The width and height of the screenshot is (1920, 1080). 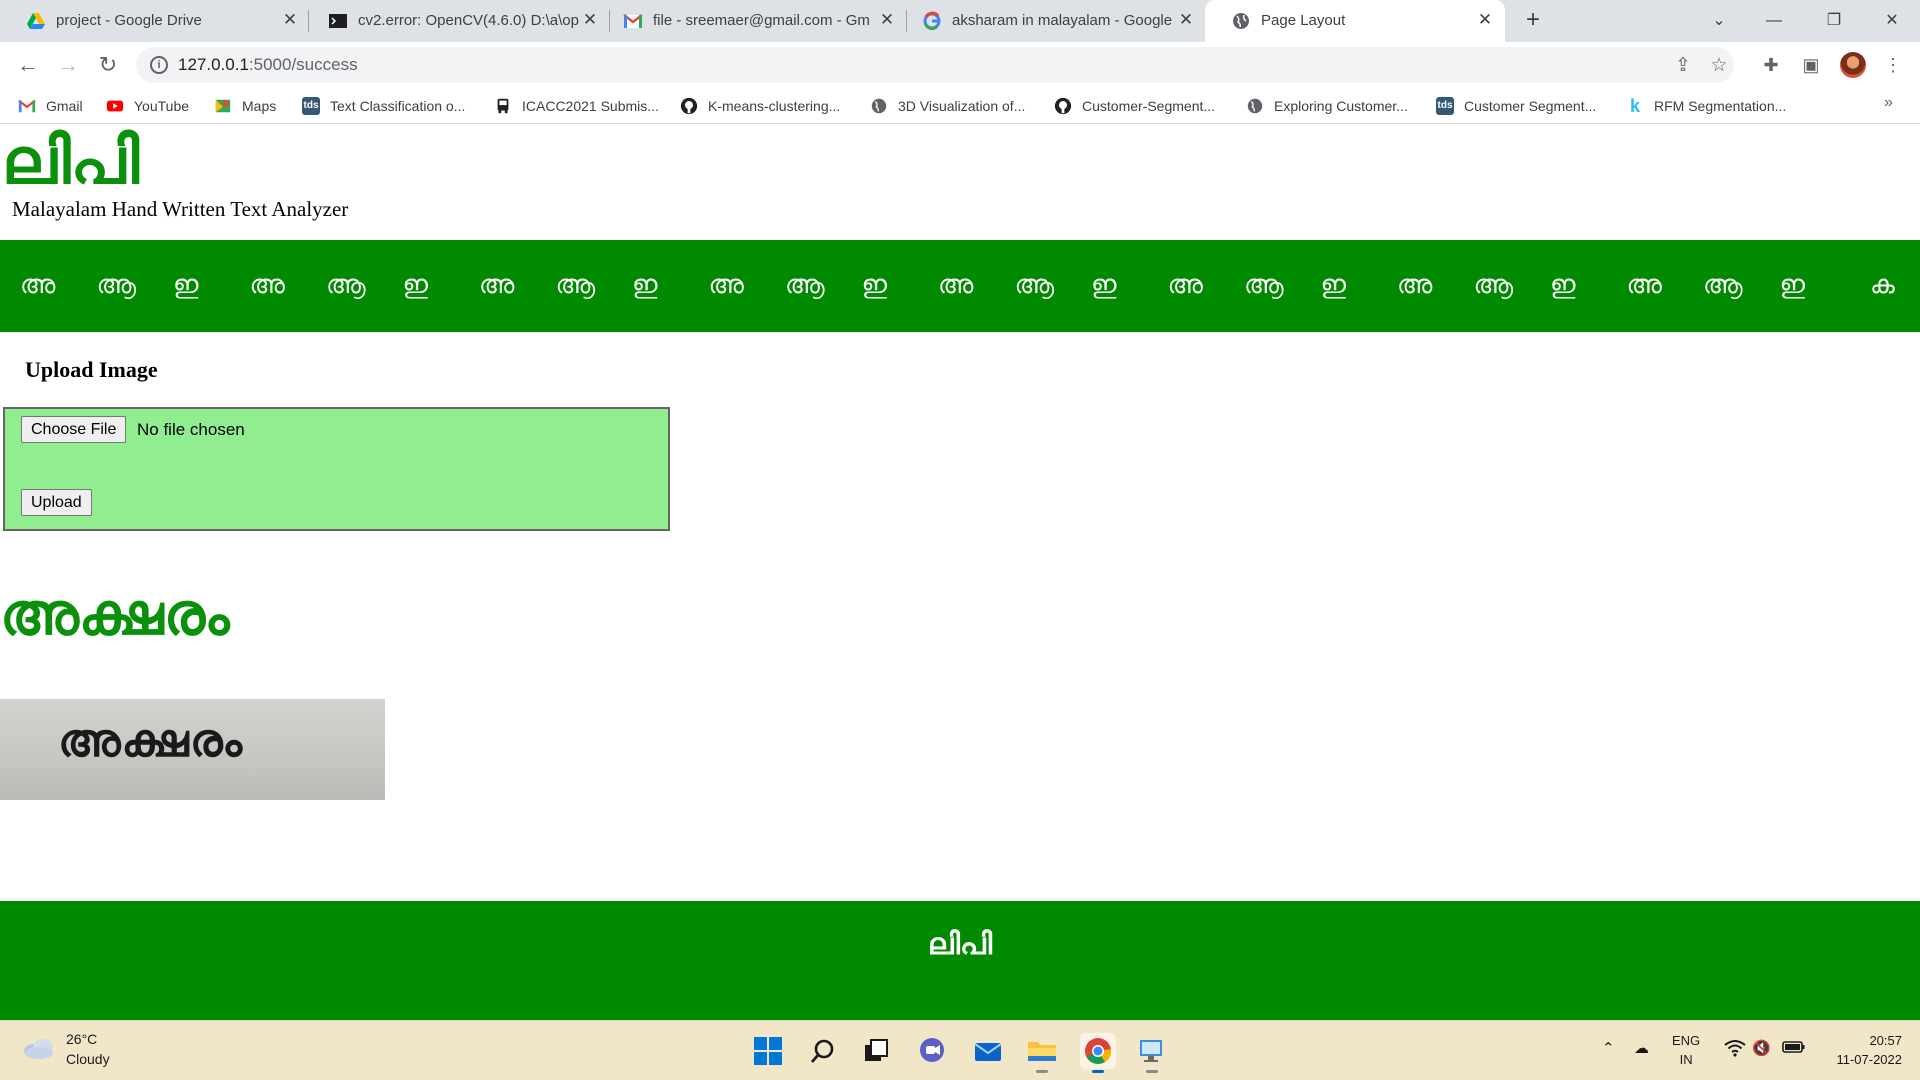 I want to click on bus-icon, so click(x=503, y=106).